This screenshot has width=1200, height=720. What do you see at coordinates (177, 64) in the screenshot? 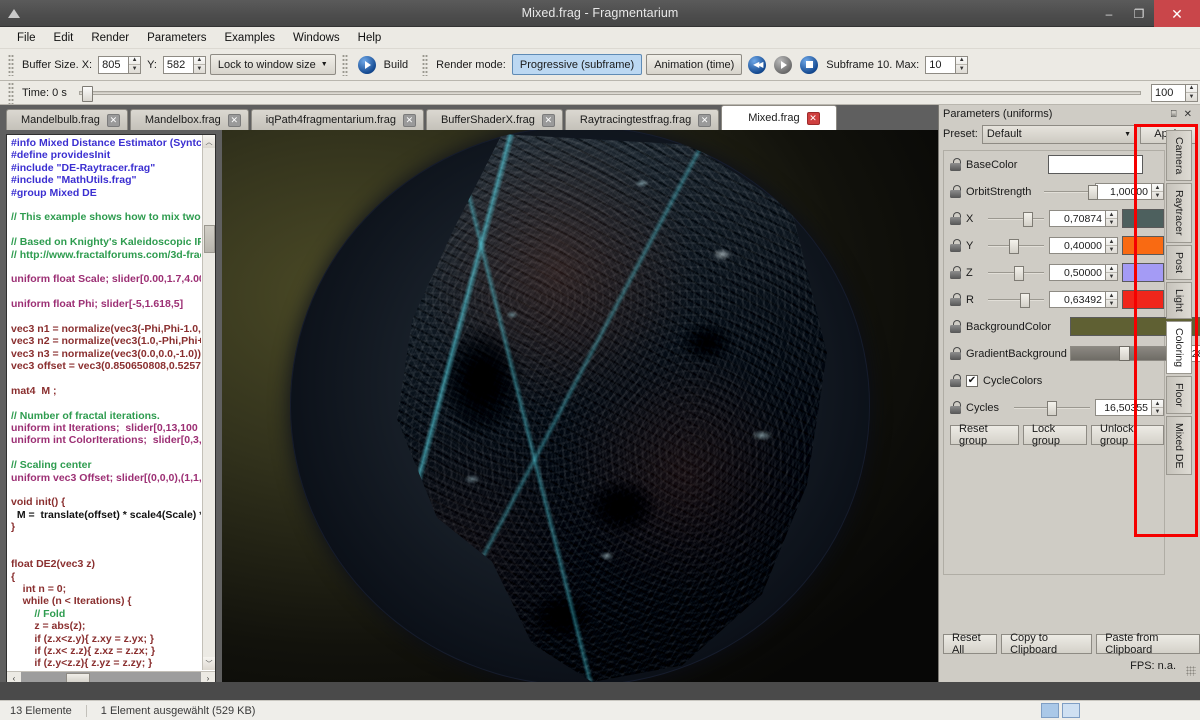
I see `buffer-y-input: 582` at bounding box center [177, 64].